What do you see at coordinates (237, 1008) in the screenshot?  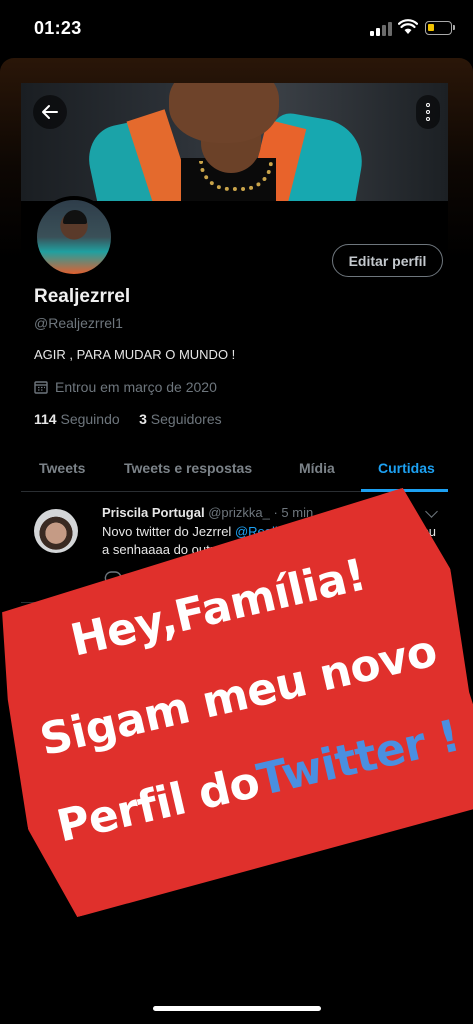 I see `home-indicator` at bounding box center [237, 1008].